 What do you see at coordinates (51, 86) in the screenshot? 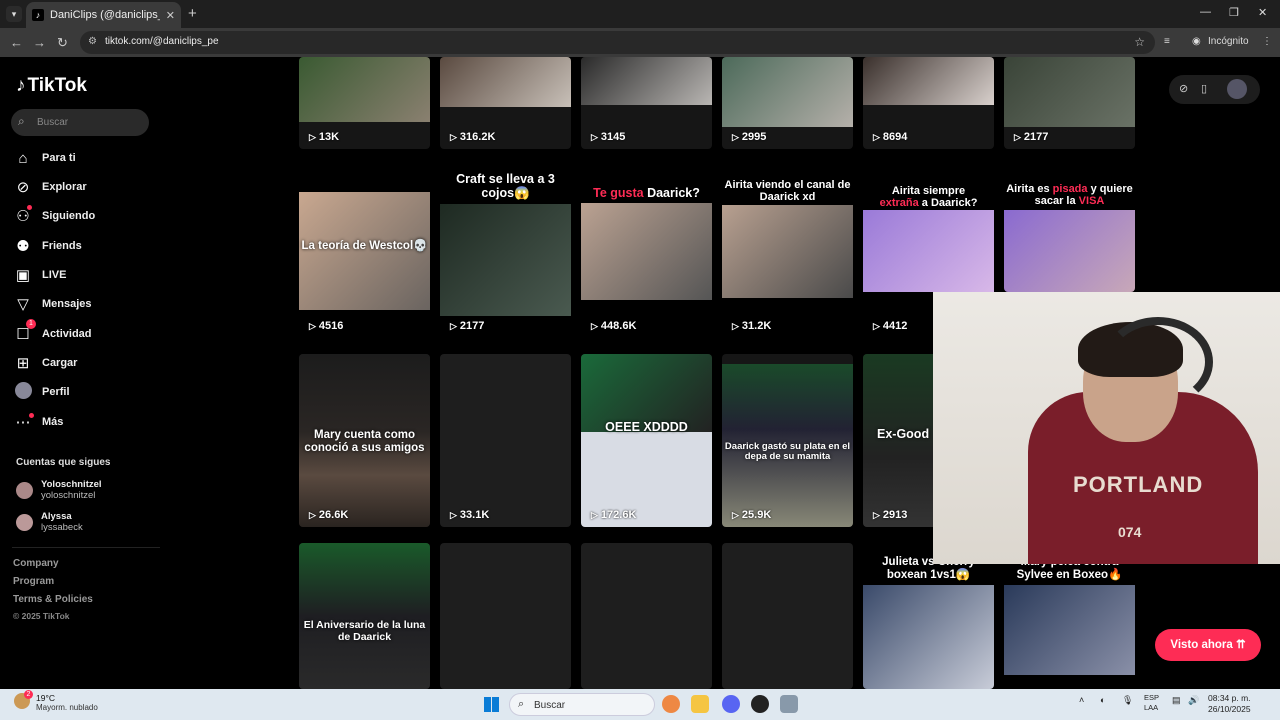
I see `tiktok-logo: ♪ TikTok` at bounding box center [51, 86].